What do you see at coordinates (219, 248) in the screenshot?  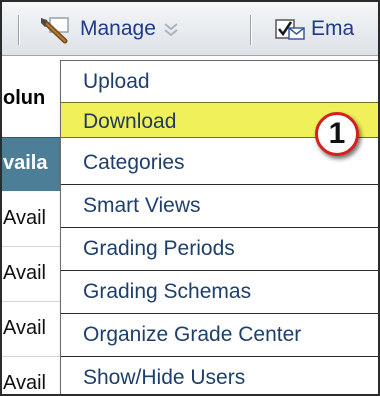 I see `menu-item-grading-periods: Grading Periods` at bounding box center [219, 248].